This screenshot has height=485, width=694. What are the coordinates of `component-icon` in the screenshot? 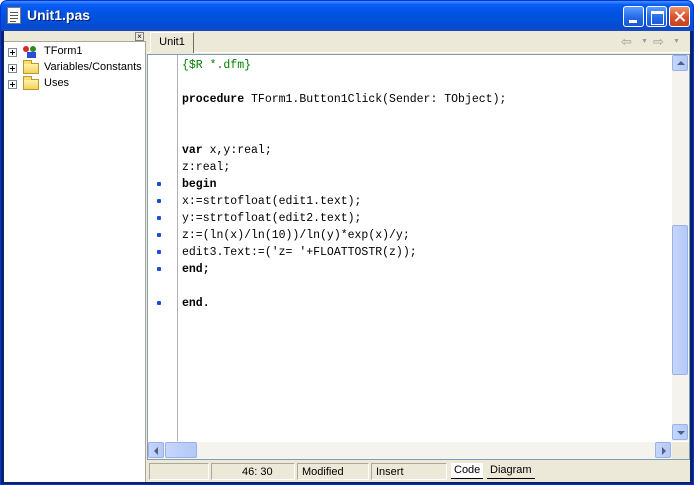 It's located at (29, 52).